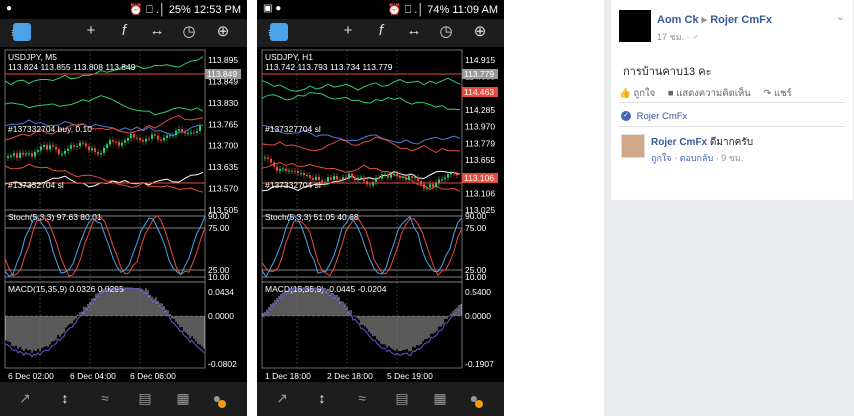 The width and height of the screenshot is (854, 416). What do you see at coordinates (704, 20) in the screenshot?
I see `arrow-icon: ▸` at bounding box center [704, 20].